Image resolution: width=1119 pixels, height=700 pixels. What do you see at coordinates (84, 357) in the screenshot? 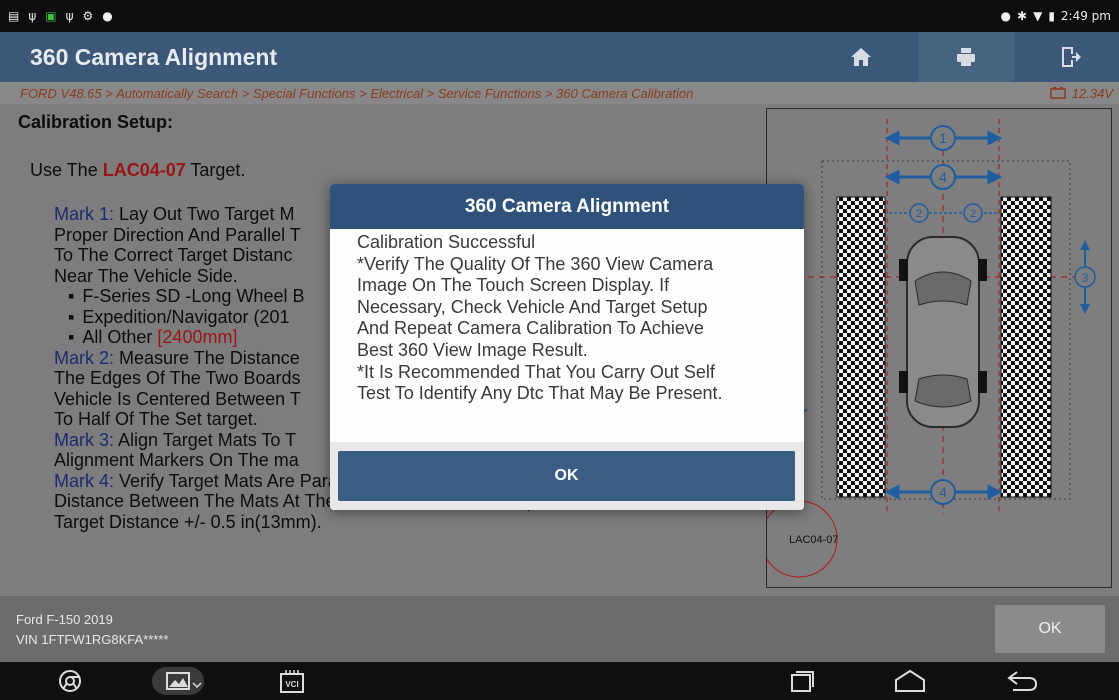
I see `mark2-label: Mark 2:` at bounding box center [84, 357].